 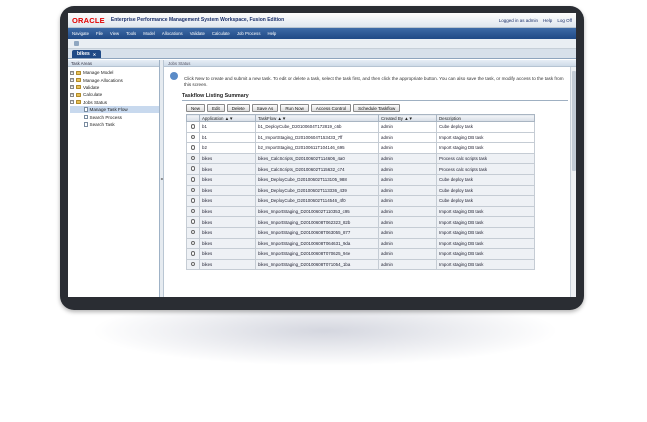 What do you see at coordinates (227, 118) in the screenshot?
I see `column-header-application: Application ▲▼` at bounding box center [227, 118].